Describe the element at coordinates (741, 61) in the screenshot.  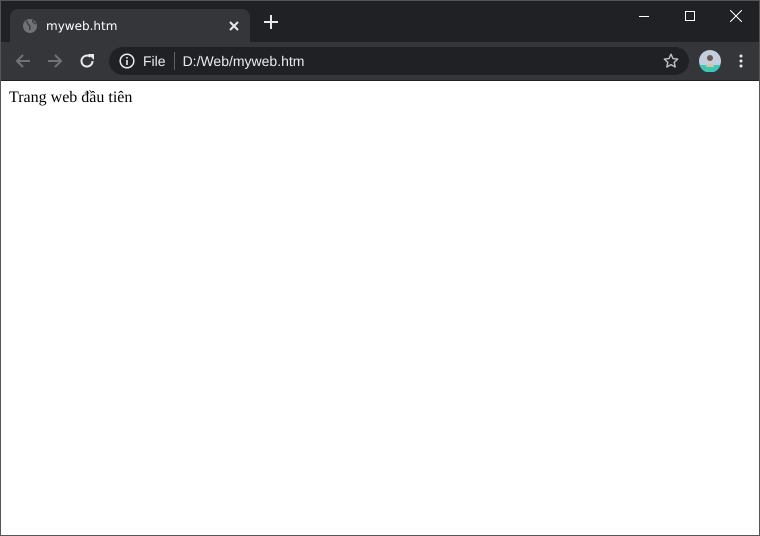
I see `menu-icon` at that location.